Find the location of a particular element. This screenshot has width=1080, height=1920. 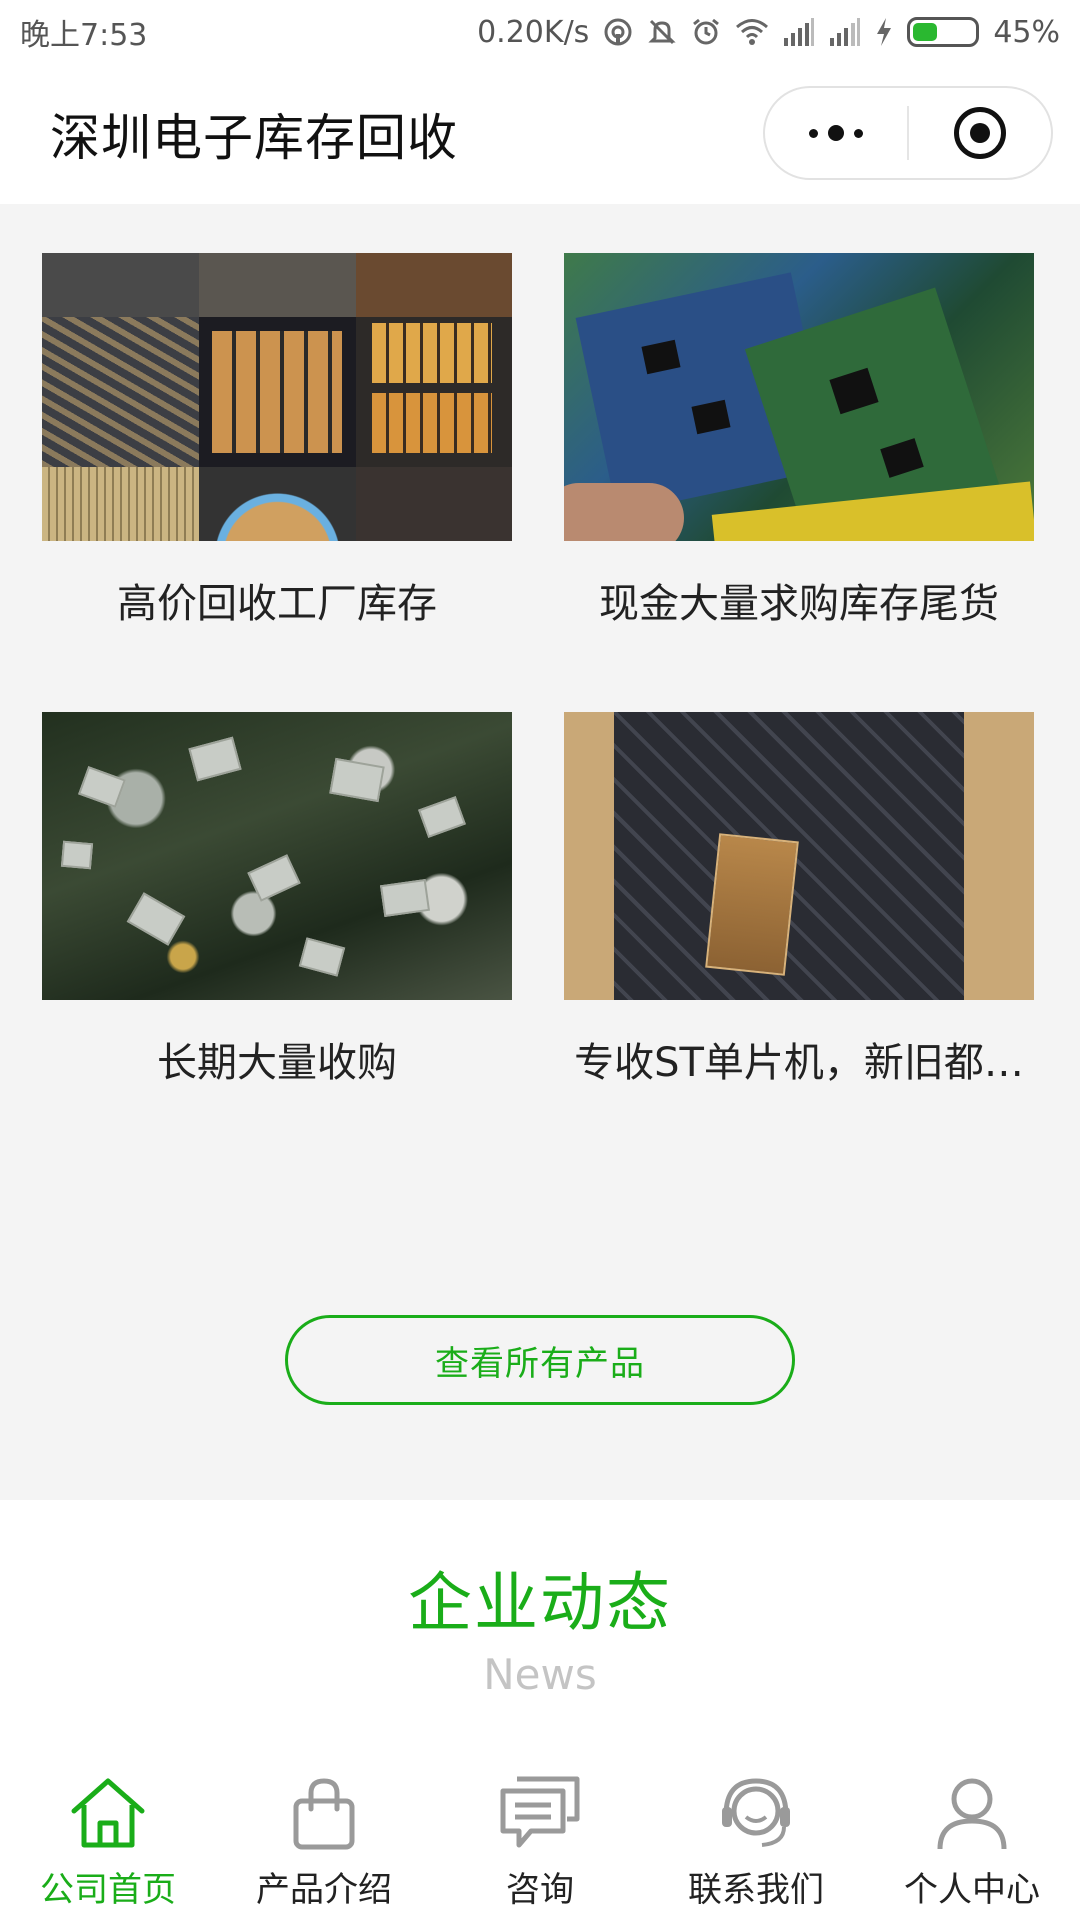

bag-icon is located at coordinates (324, 1813).